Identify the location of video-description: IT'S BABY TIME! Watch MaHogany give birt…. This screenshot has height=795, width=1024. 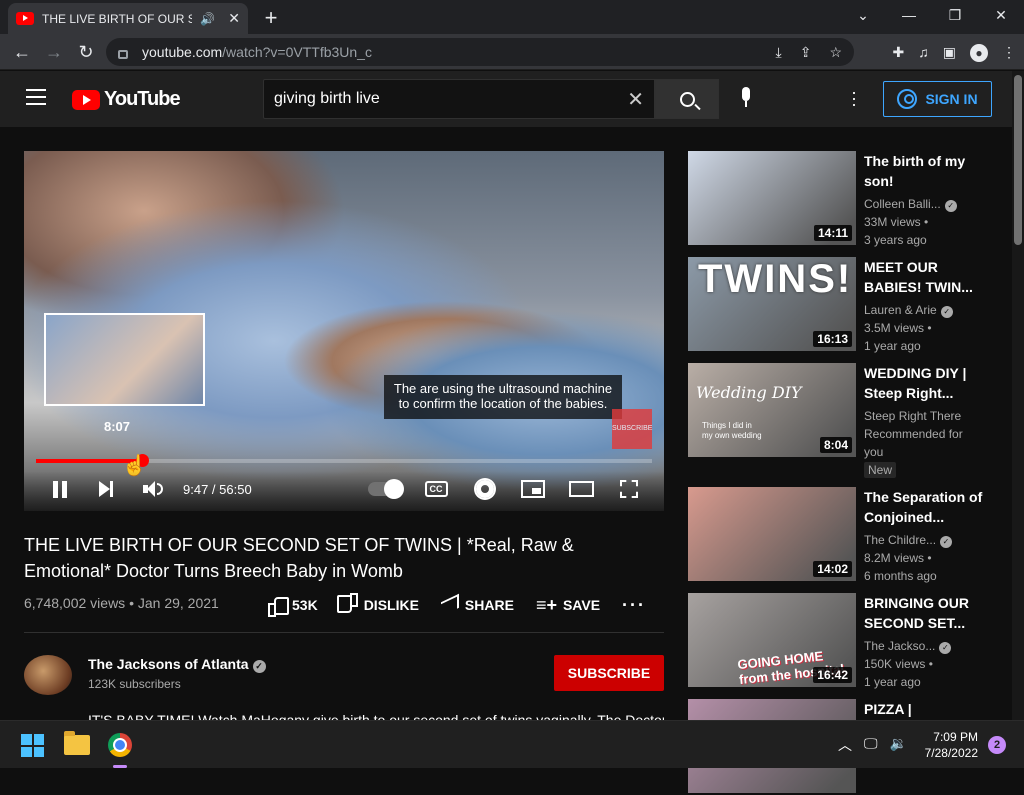
(376, 716).